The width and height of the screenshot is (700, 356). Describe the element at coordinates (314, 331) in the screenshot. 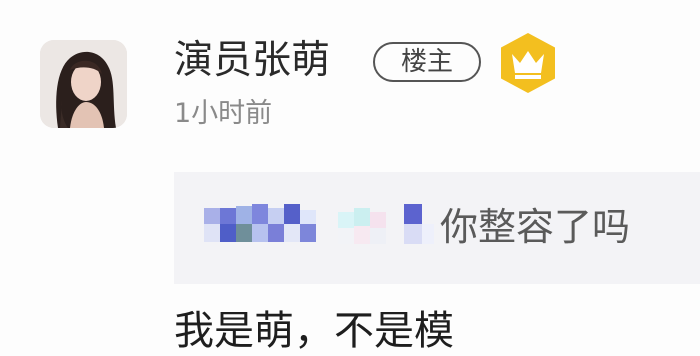

I see `reply-text: 我是萌，不是模` at that location.